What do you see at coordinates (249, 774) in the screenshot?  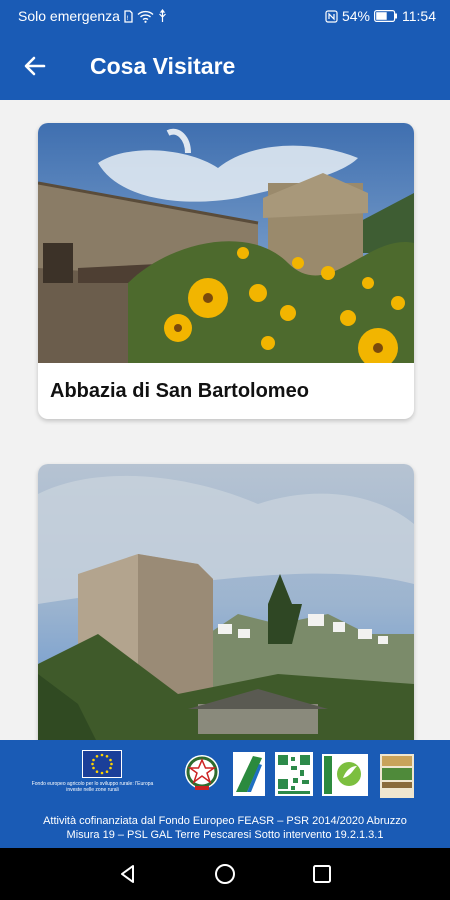 I see `abruzzo-region-logo` at bounding box center [249, 774].